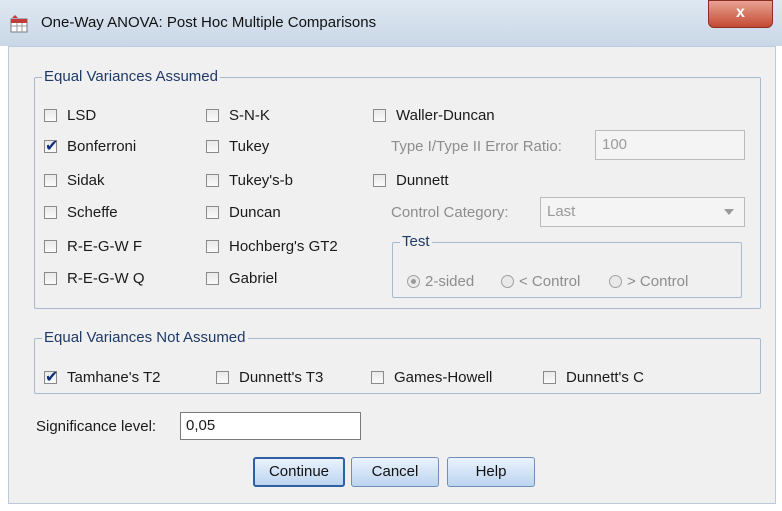  I want to click on checkbox-regwq: R-E-G-W Q, so click(94, 278).